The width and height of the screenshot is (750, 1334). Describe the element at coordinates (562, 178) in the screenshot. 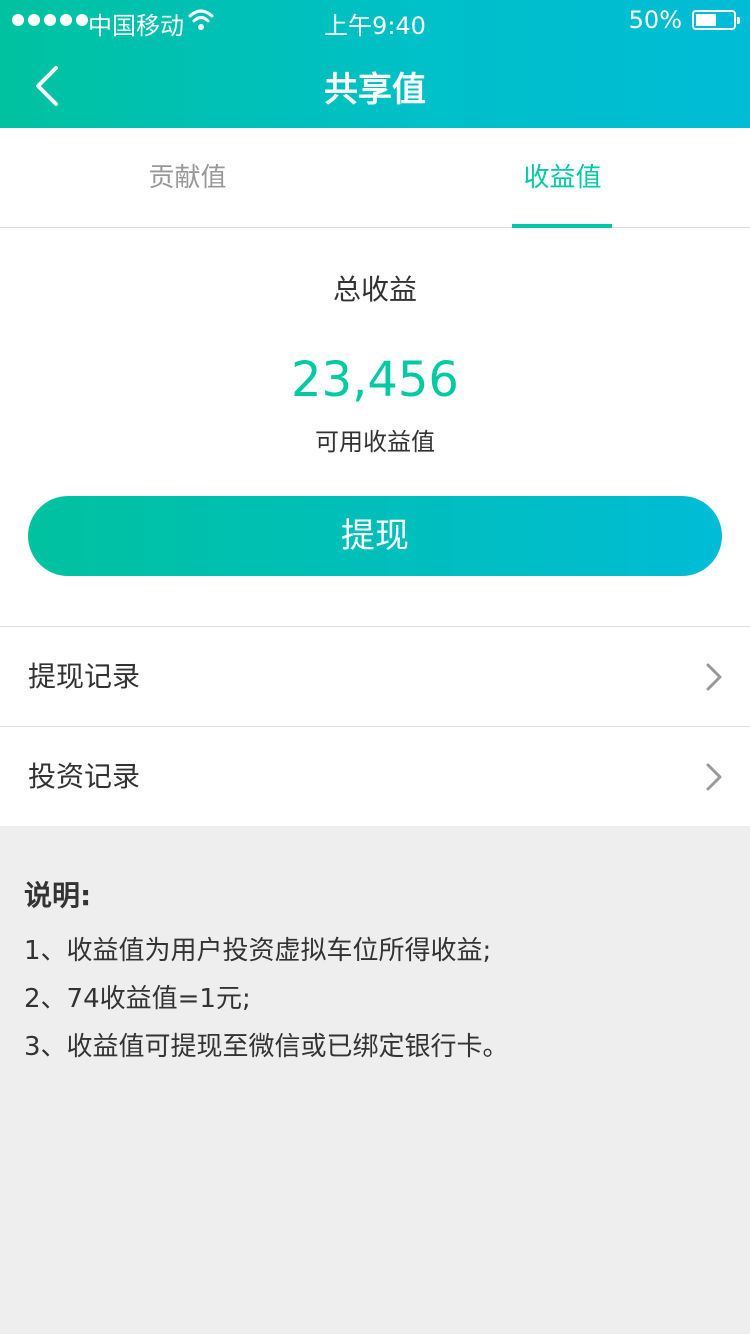

I see `tab-earnings: 收益值` at that location.